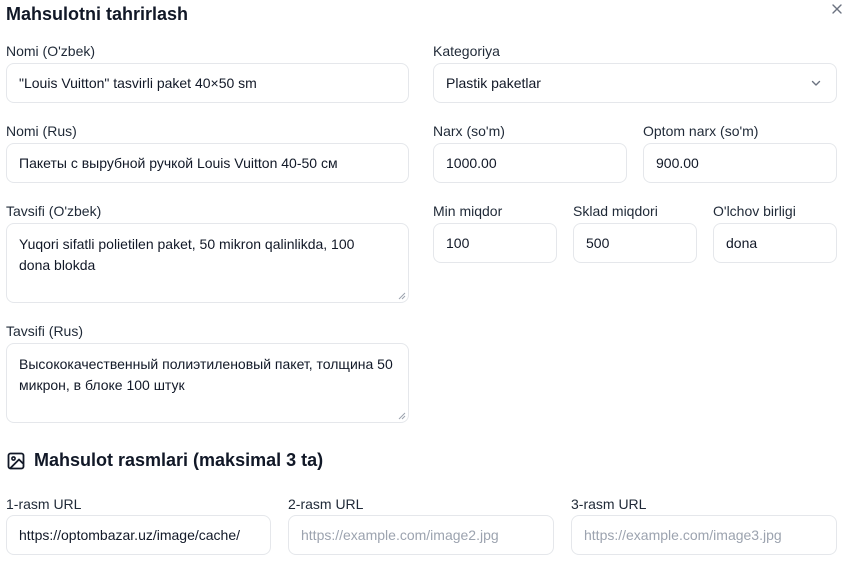 The width and height of the screenshot is (856, 563). What do you see at coordinates (138, 535) in the screenshot?
I see `image1-url-input: https://optombazar.uz/image/cache/` at bounding box center [138, 535].